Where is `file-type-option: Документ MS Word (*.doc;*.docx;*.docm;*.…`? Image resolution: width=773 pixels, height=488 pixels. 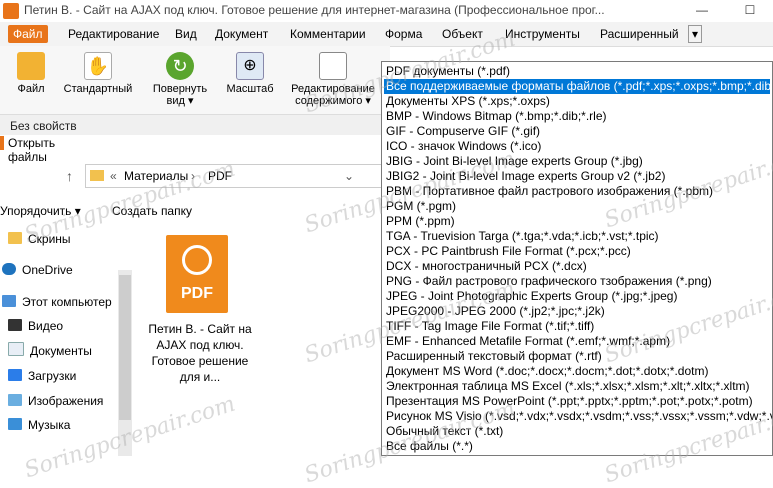 file-type-option: Документ MS Word (*.doc;*.docx;*.docm;*.… is located at coordinates (577, 371).